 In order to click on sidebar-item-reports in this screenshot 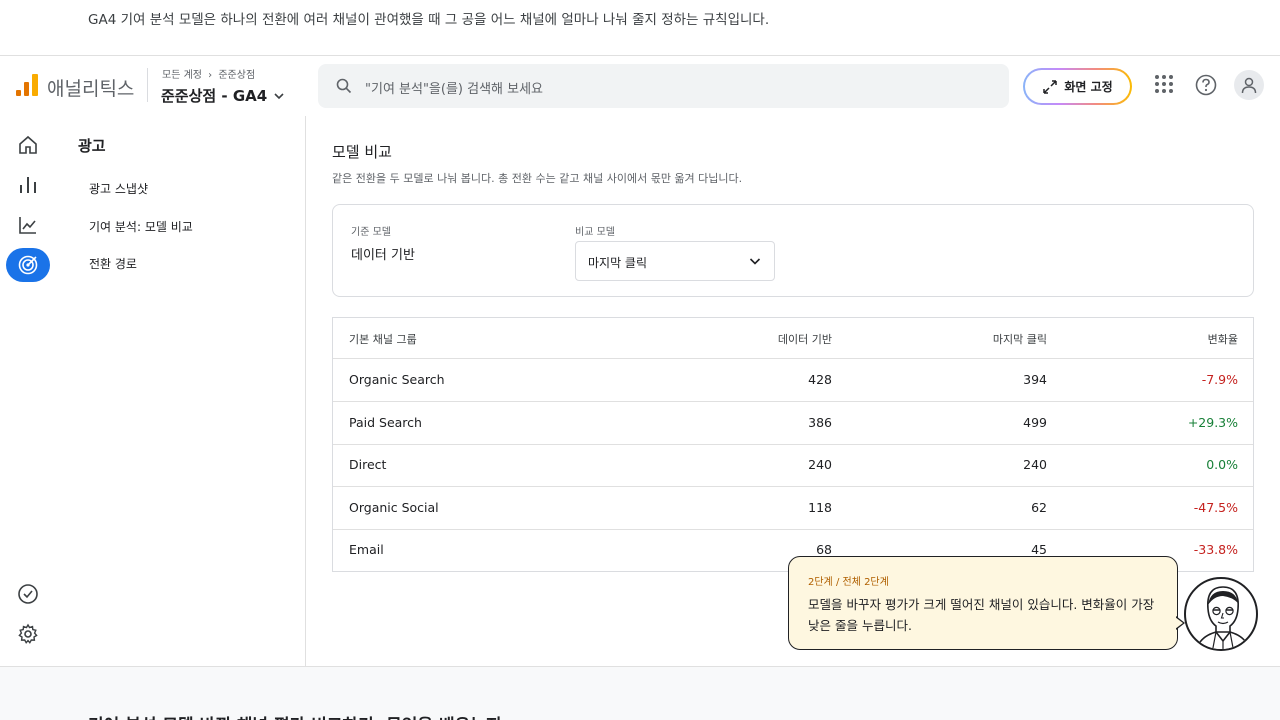, I will do `click(28, 185)`.